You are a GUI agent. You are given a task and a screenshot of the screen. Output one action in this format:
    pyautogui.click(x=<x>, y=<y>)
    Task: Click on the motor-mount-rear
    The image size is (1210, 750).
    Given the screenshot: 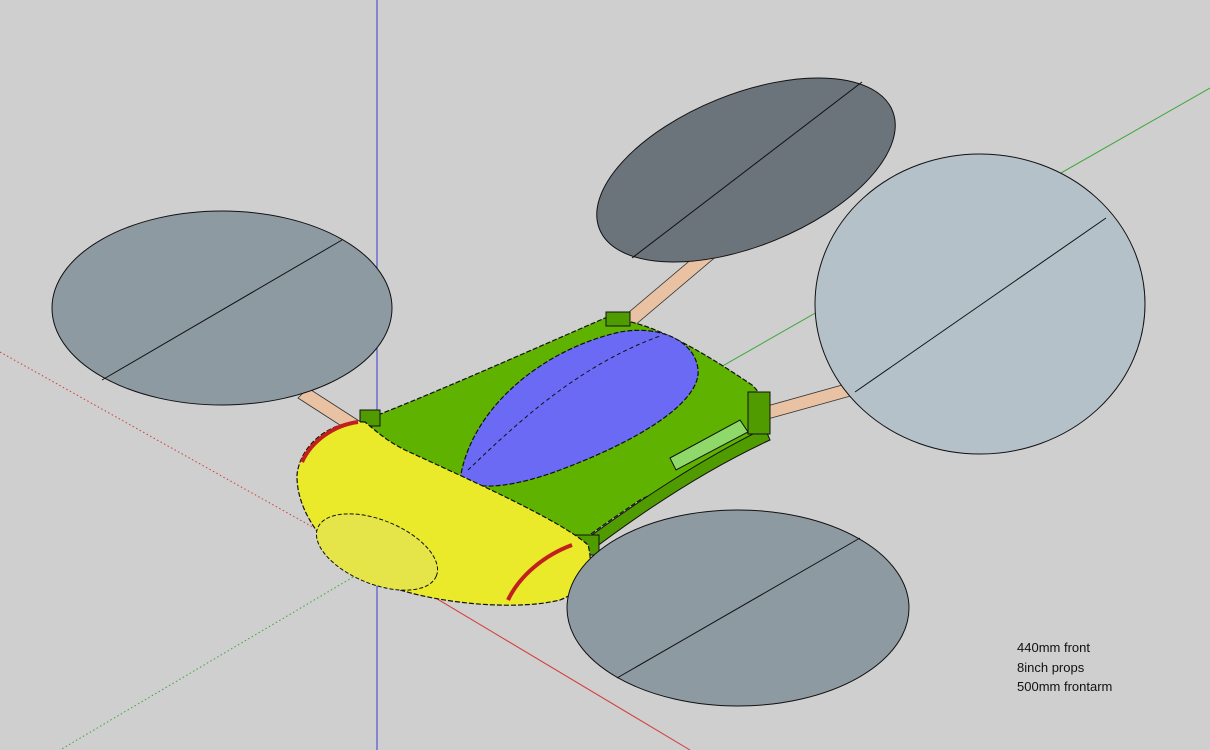 What is the action you would take?
    pyautogui.click(x=618, y=319)
    